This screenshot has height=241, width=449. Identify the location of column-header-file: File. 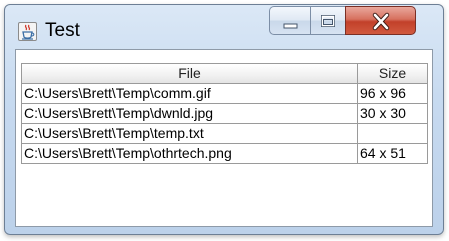
(190, 73).